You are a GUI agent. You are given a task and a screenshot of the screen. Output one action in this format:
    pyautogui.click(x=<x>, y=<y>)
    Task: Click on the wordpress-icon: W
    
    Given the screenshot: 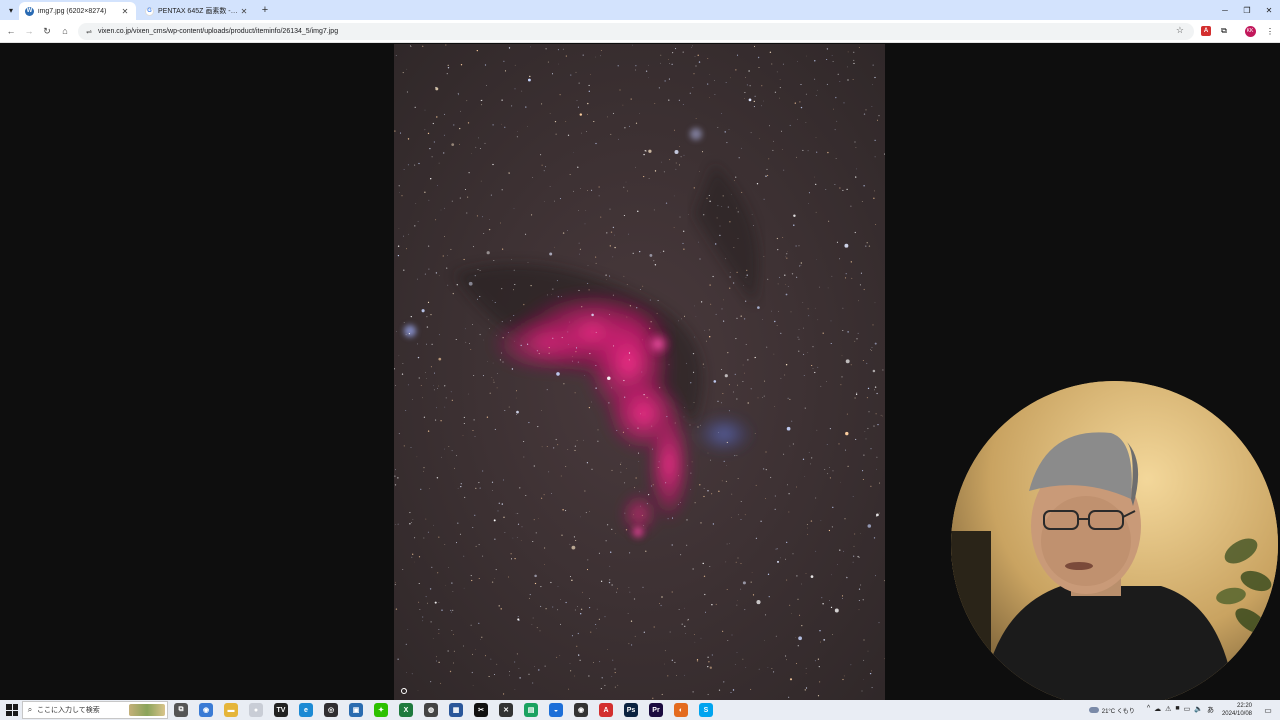 What is the action you would take?
    pyautogui.click(x=29, y=11)
    